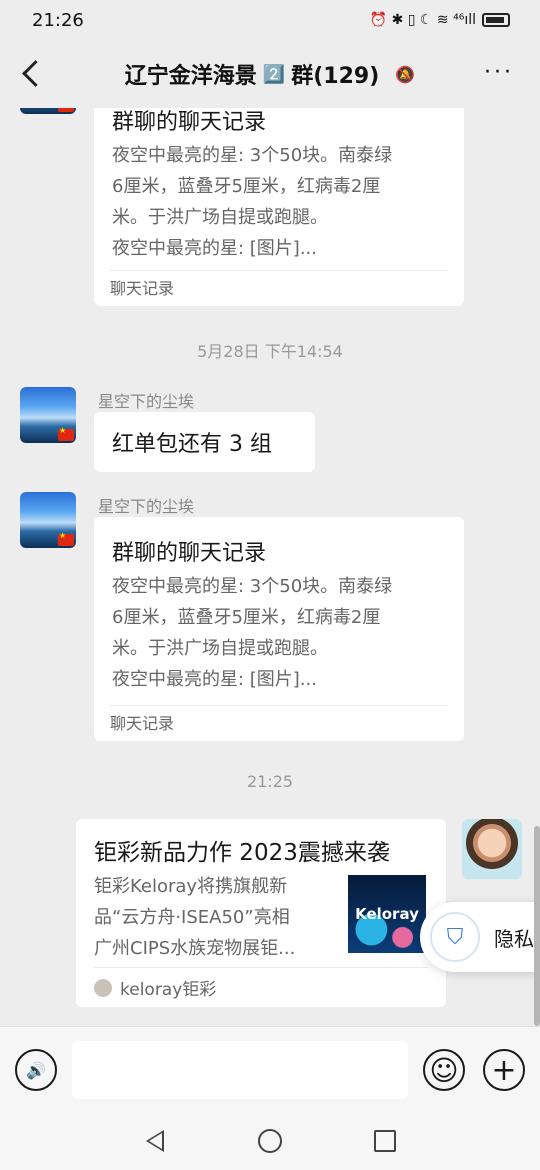 The width and height of the screenshot is (540, 1170). What do you see at coordinates (270, 20) in the screenshot?
I see `status-bar: 21:26 ⏰ ✱ ▯ ☾ ≋ ⁴⁶ıll` at bounding box center [270, 20].